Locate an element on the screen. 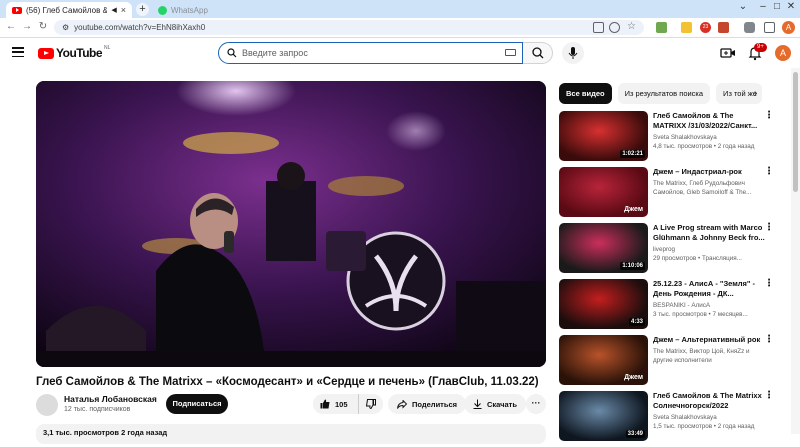 The width and height of the screenshot is (800, 447). extension-icon-3: 23 is located at coordinates (705, 27).